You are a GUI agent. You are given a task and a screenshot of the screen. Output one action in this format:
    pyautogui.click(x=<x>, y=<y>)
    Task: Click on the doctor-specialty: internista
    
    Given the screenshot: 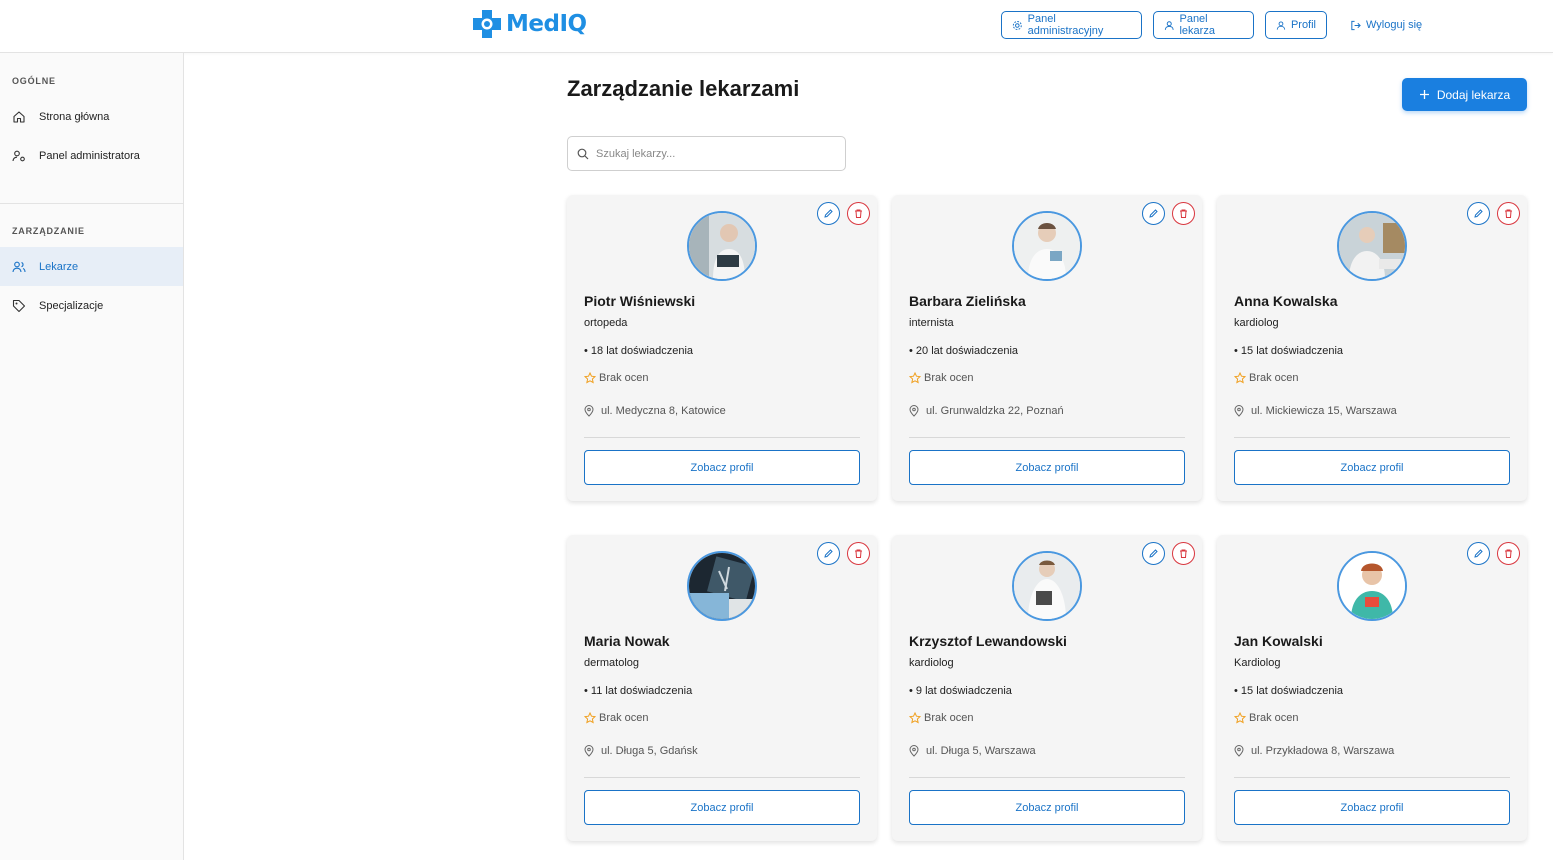 What is the action you would take?
    pyautogui.click(x=931, y=323)
    